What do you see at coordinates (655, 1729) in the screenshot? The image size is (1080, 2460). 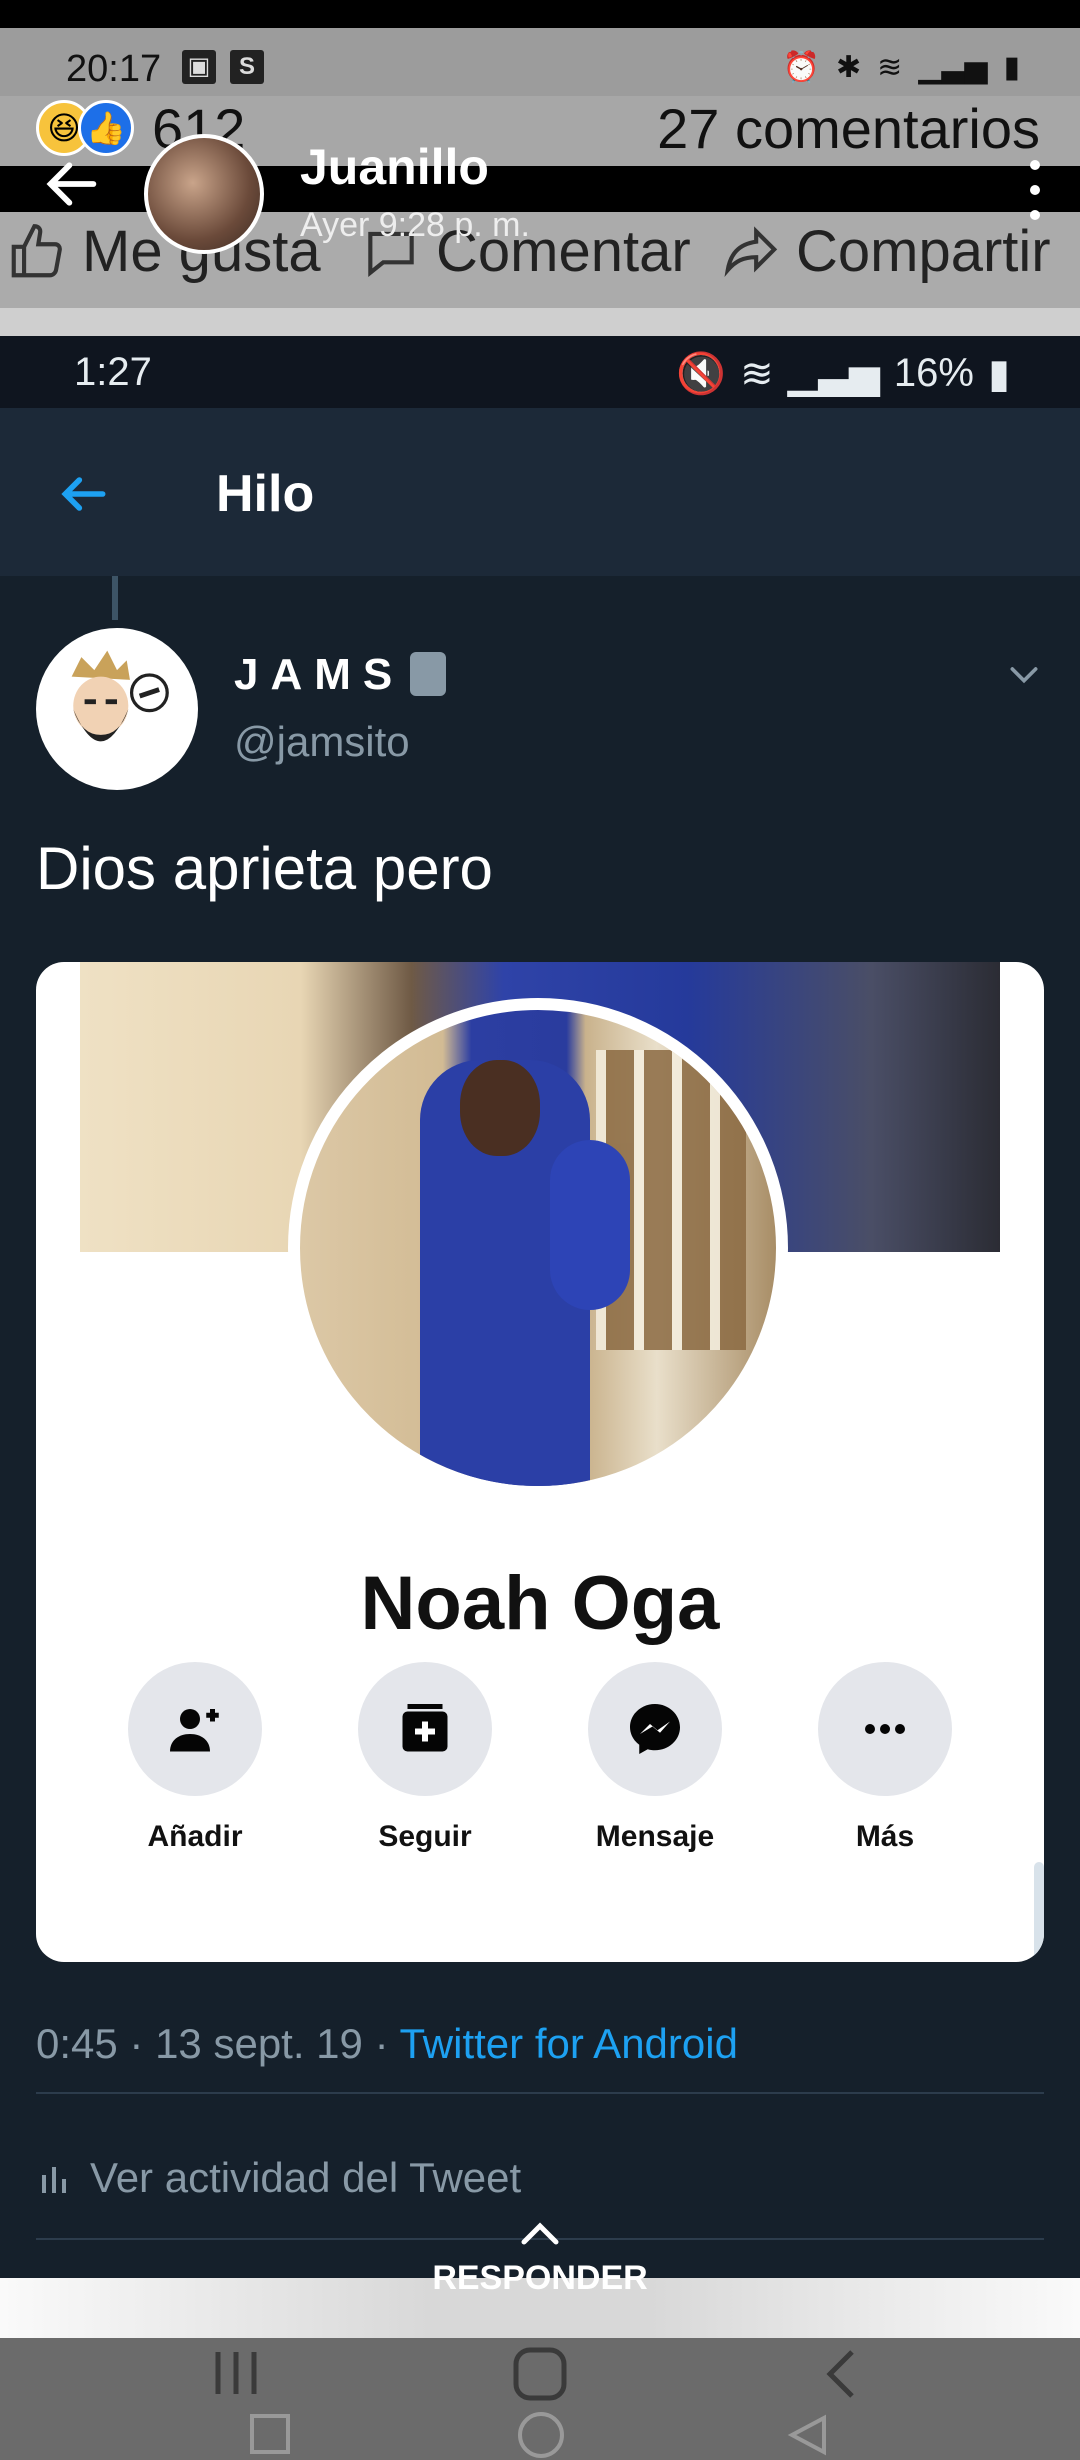 I see `messenger-icon` at bounding box center [655, 1729].